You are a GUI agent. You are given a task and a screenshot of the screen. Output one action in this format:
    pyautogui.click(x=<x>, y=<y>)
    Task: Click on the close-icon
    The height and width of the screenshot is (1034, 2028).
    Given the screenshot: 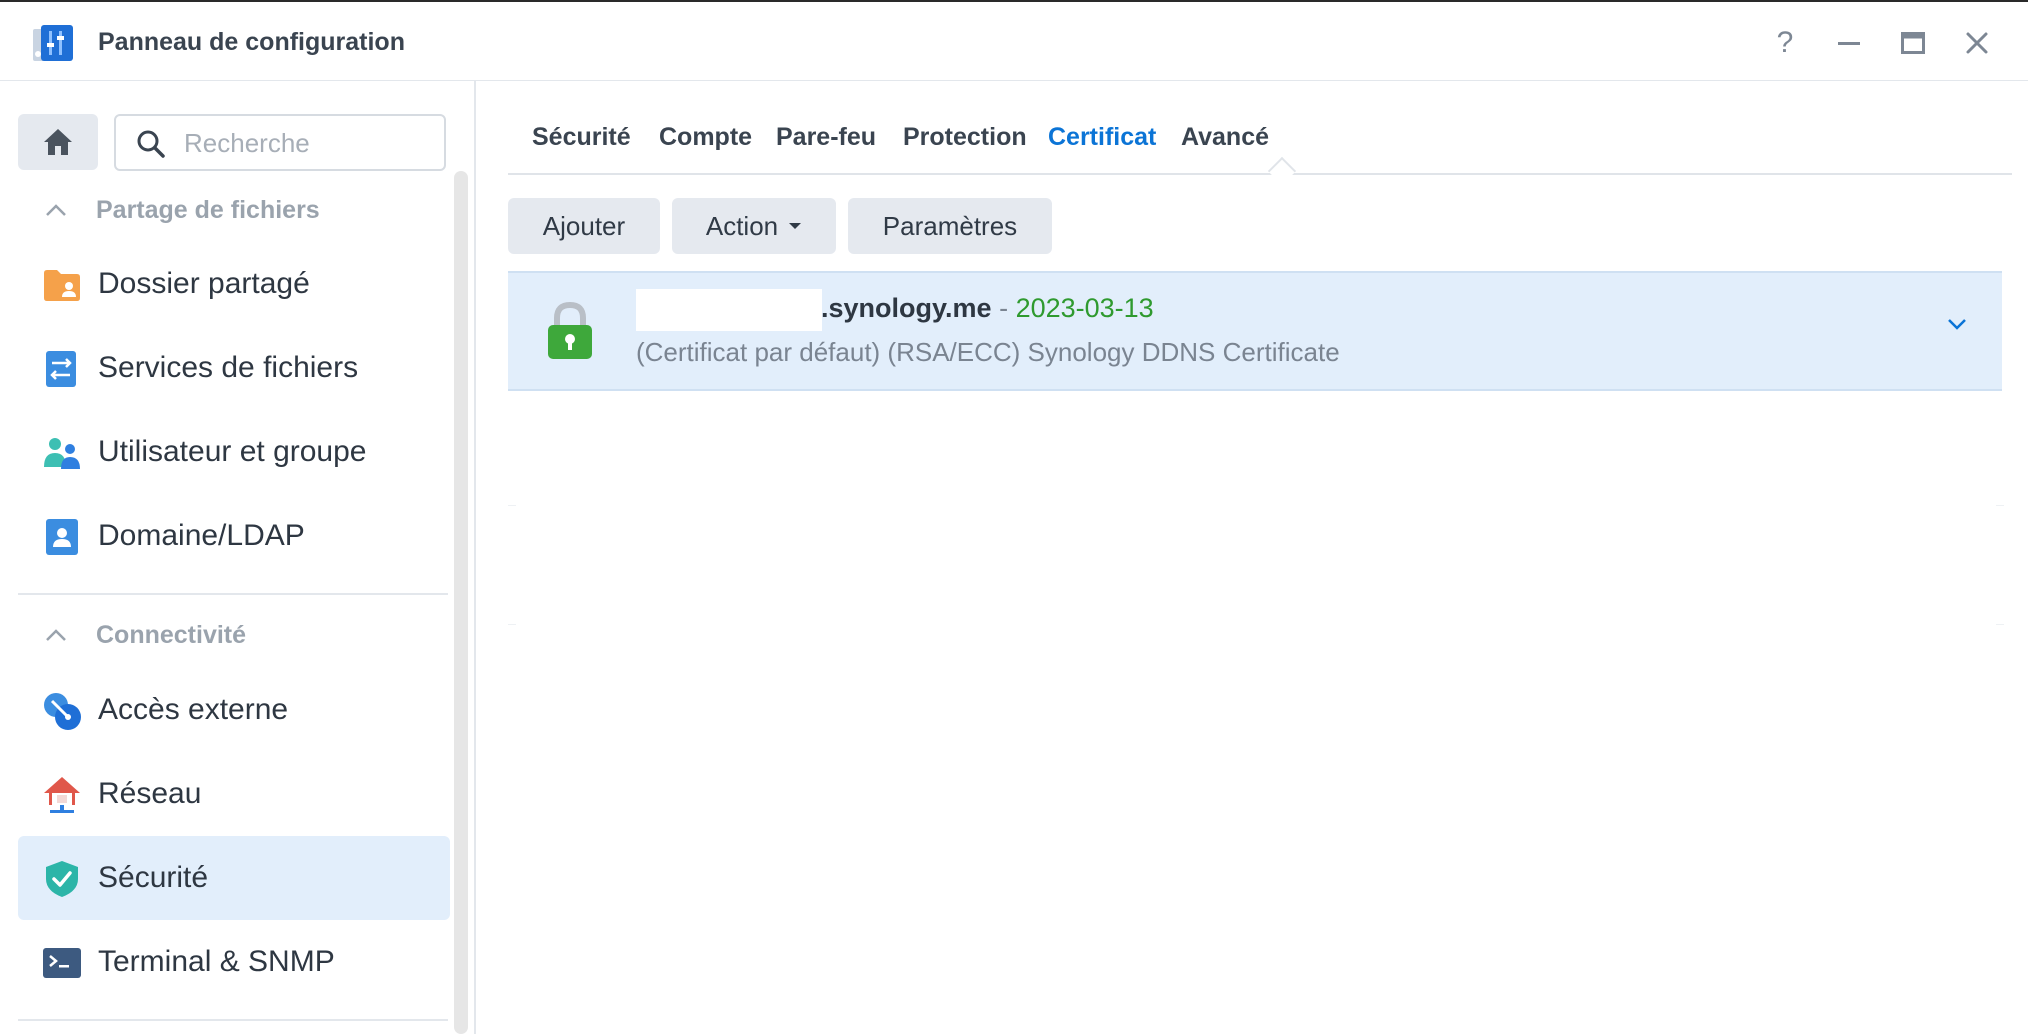 What is the action you would take?
    pyautogui.click(x=1977, y=43)
    